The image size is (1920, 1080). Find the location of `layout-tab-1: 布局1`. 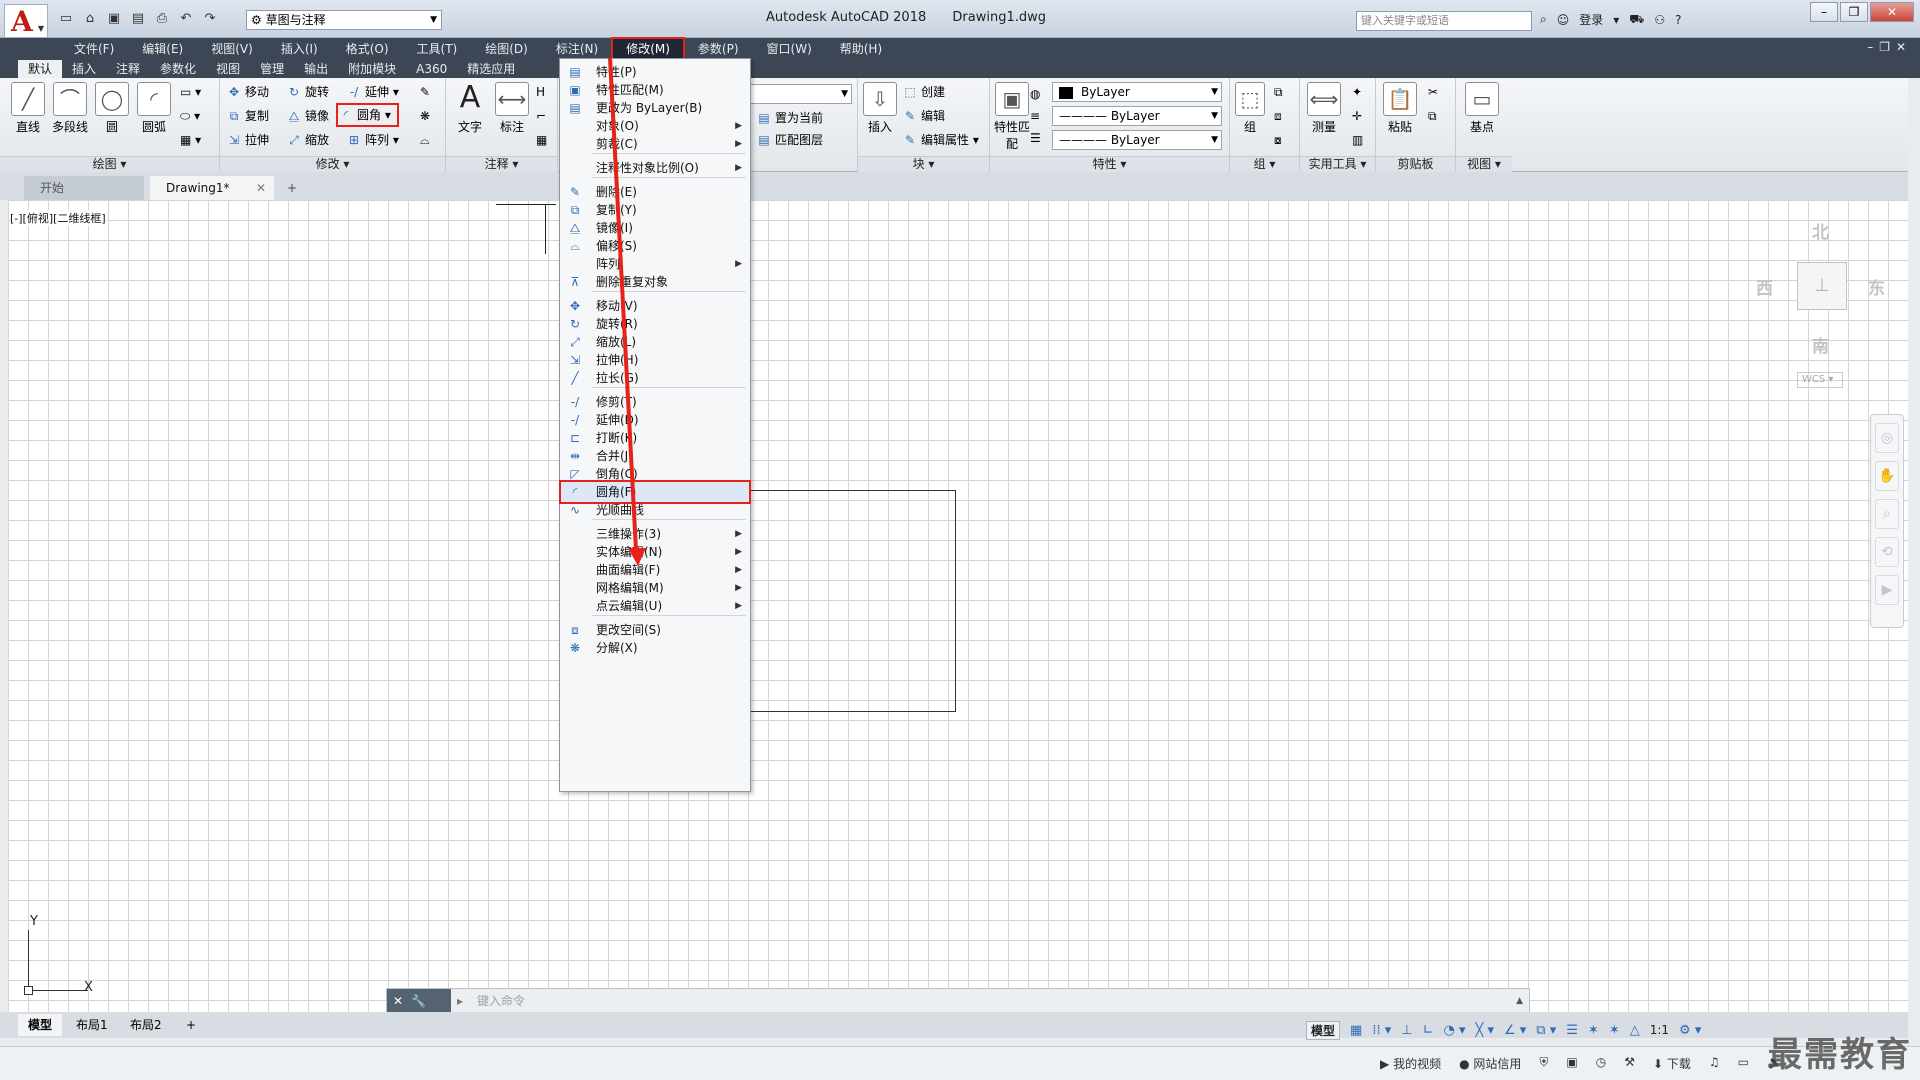

layout-tab-1: 布局1 is located at coordinates (92, 1025).